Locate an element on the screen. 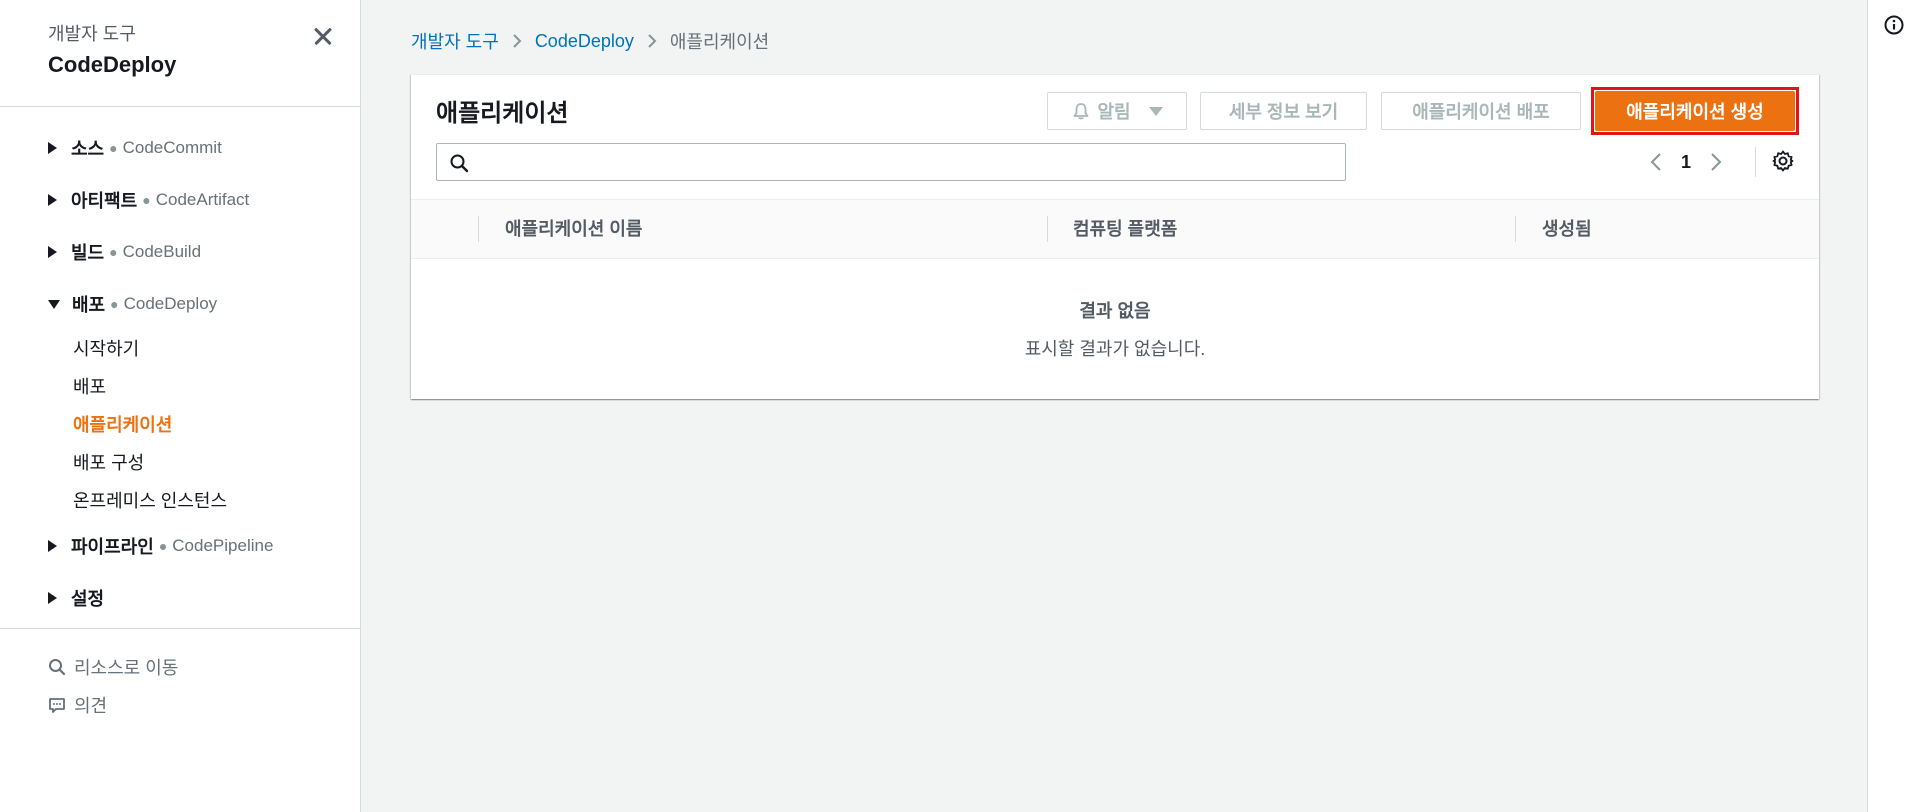  tools-rail is located at coordinates (1892, 406).